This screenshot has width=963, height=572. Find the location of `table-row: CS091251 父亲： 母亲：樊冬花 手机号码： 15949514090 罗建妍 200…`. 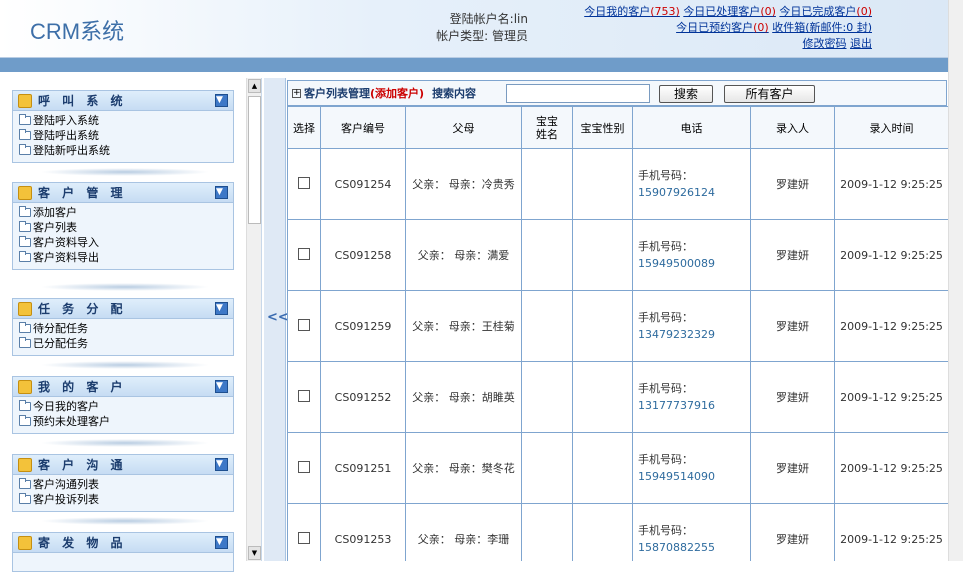

table-row: CS091251 父亲： 母亲：樊冬花 手机号码： 15949514090 罗建妍 200… is located at coordinates (617, 468).